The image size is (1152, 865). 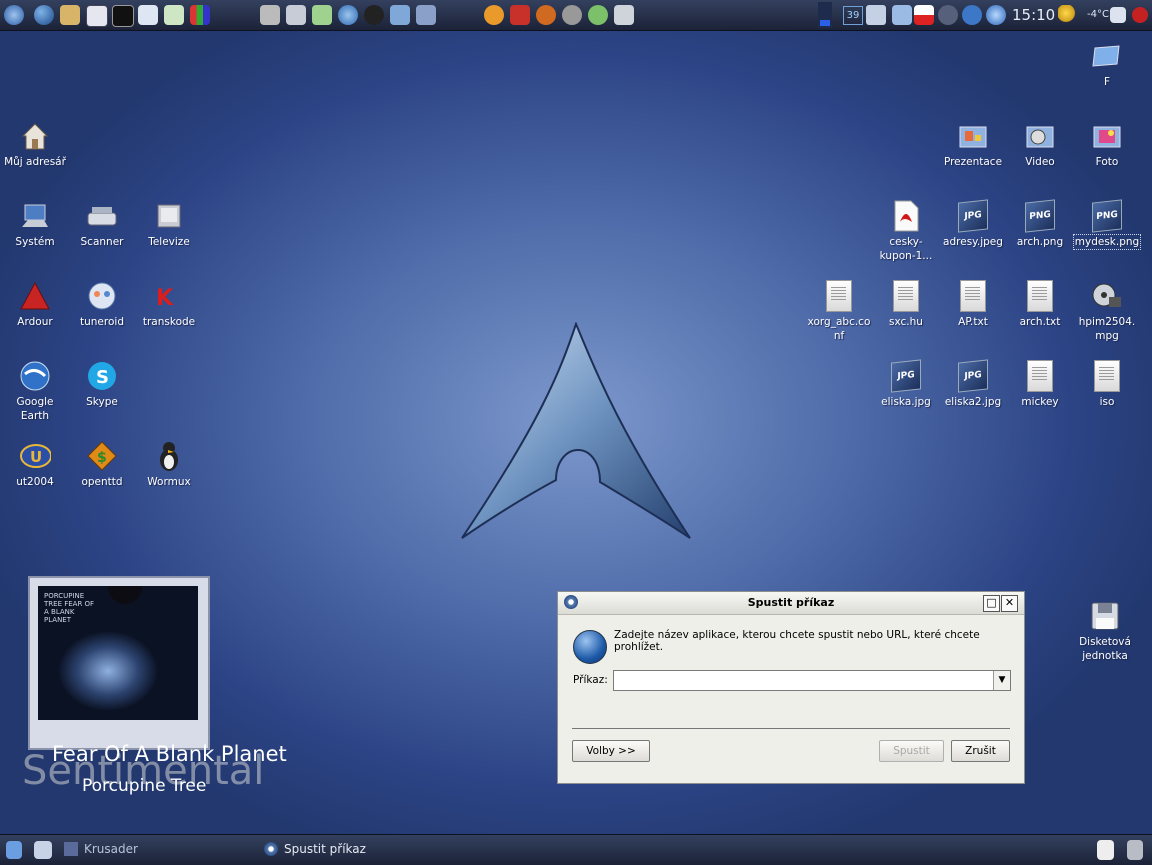 I want to click on desktop-icon-system: Systém, so click(x=35, y=224).